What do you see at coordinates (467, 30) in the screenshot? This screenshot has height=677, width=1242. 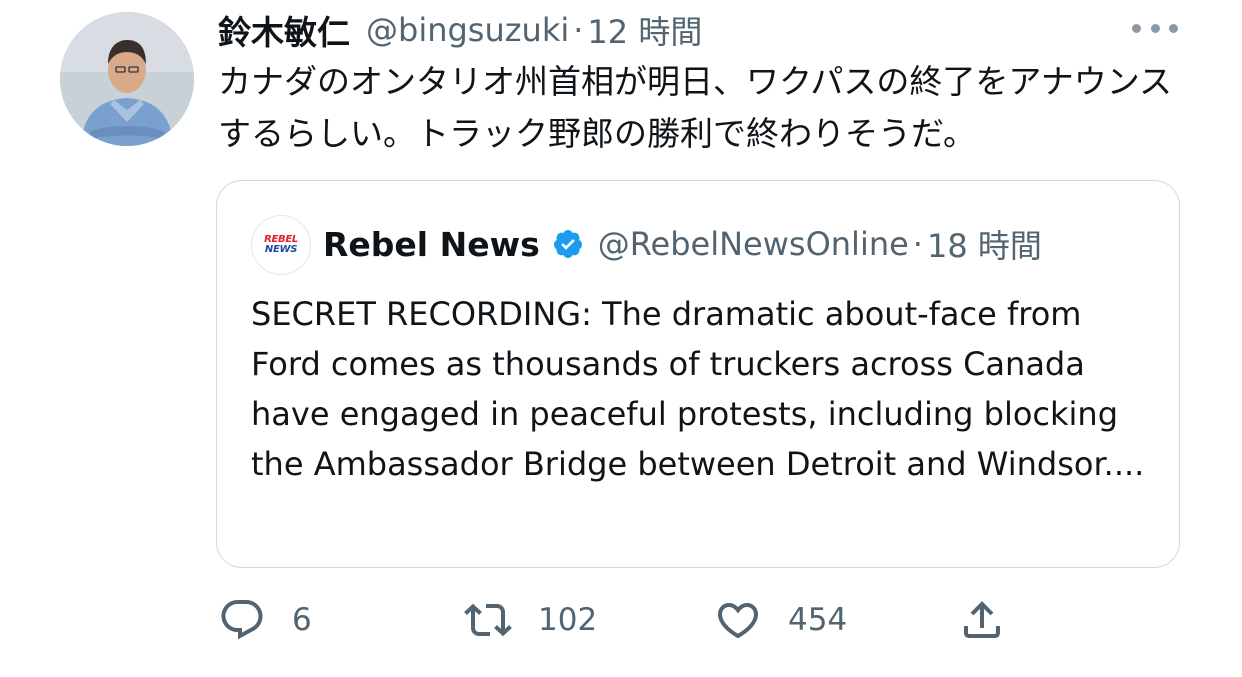 I see `author-handle: @bingsuzuki` at bounding box center [467, 30].